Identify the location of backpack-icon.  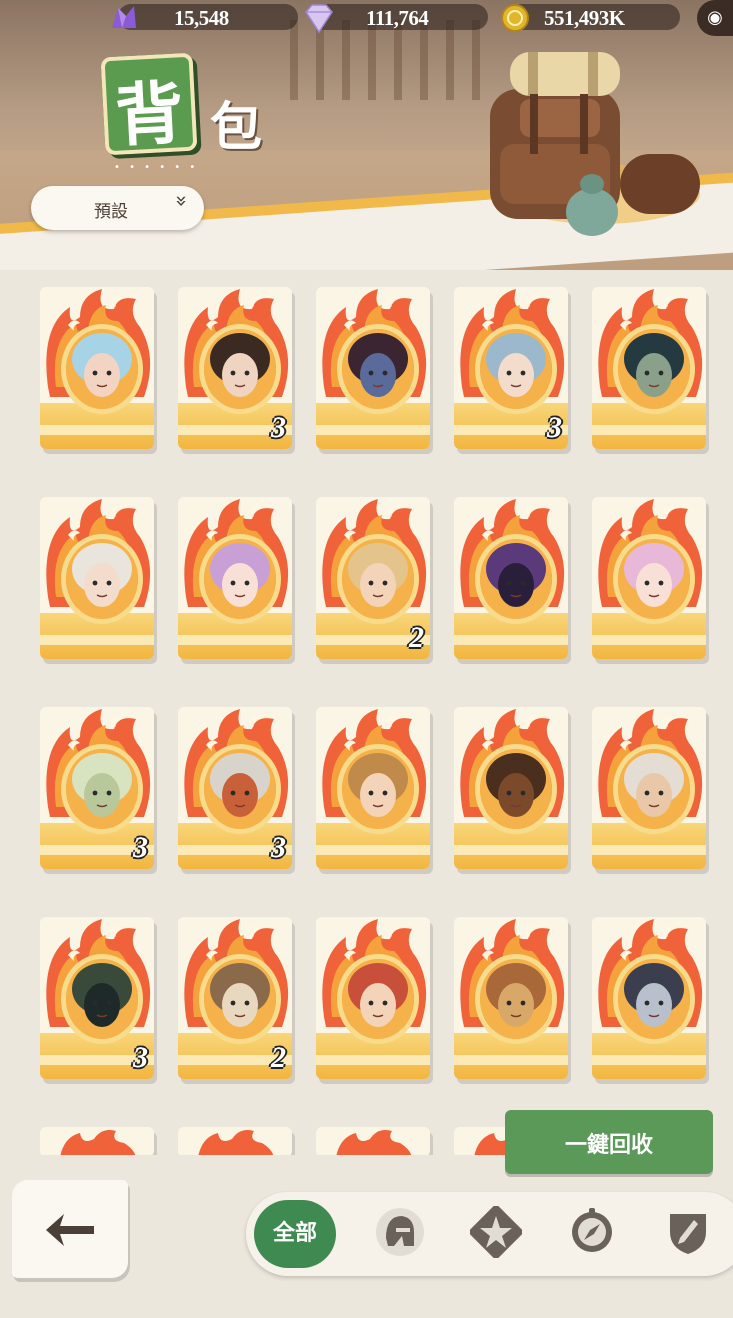
(595, 144).